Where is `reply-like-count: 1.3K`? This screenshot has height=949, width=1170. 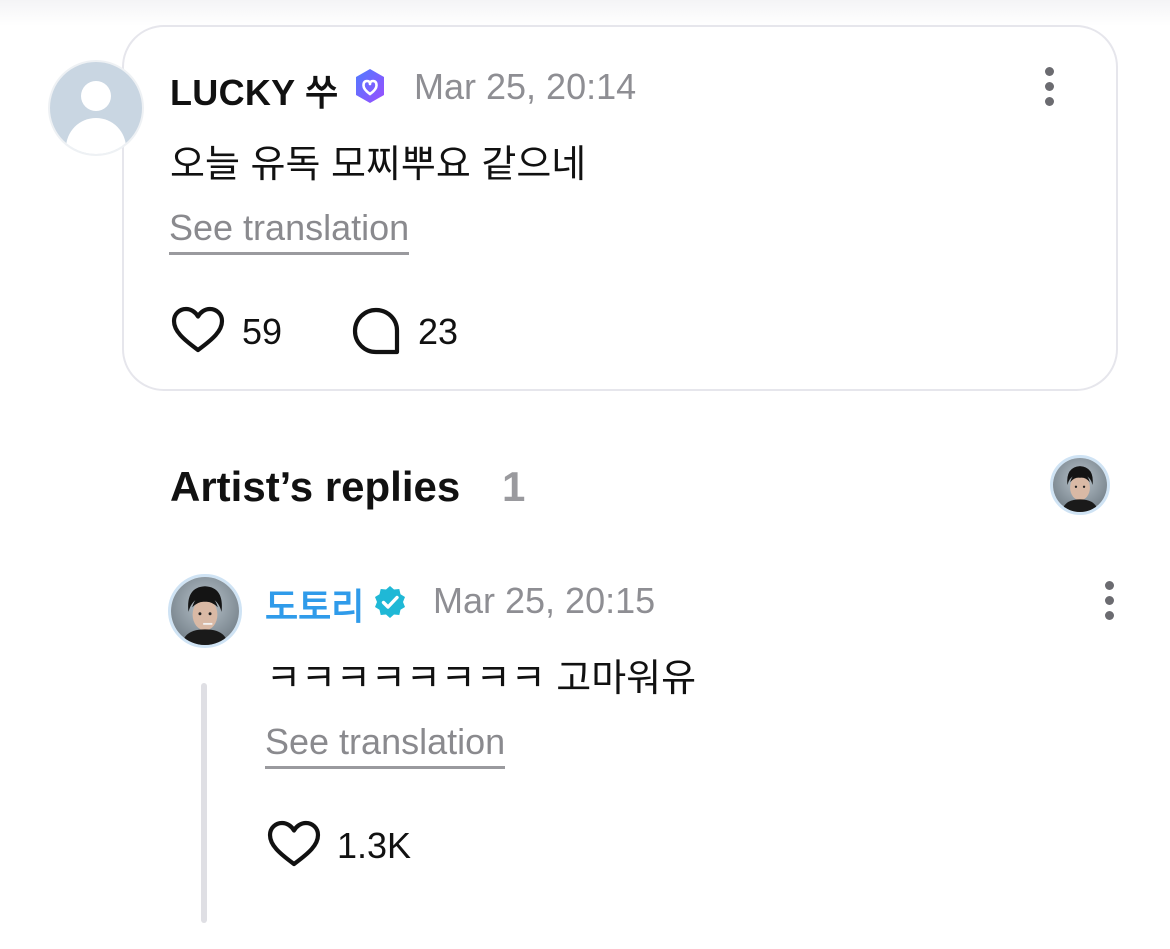
reply-like-count: 1.3K is located at coordinates (374, 845).